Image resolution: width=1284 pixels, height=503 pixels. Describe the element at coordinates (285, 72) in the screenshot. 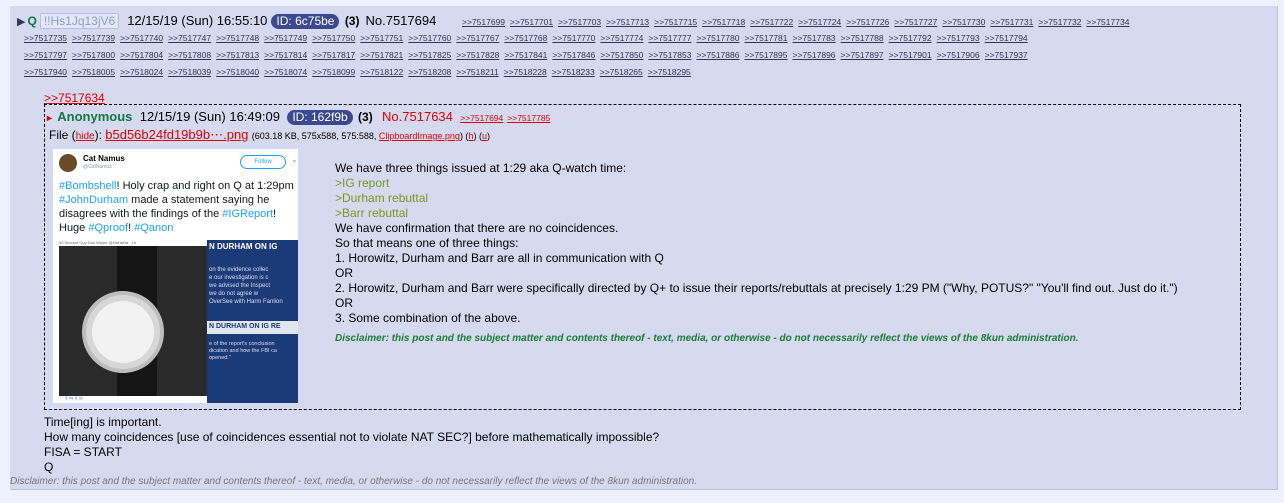

I see `mention-link: >>7518074` at that location.